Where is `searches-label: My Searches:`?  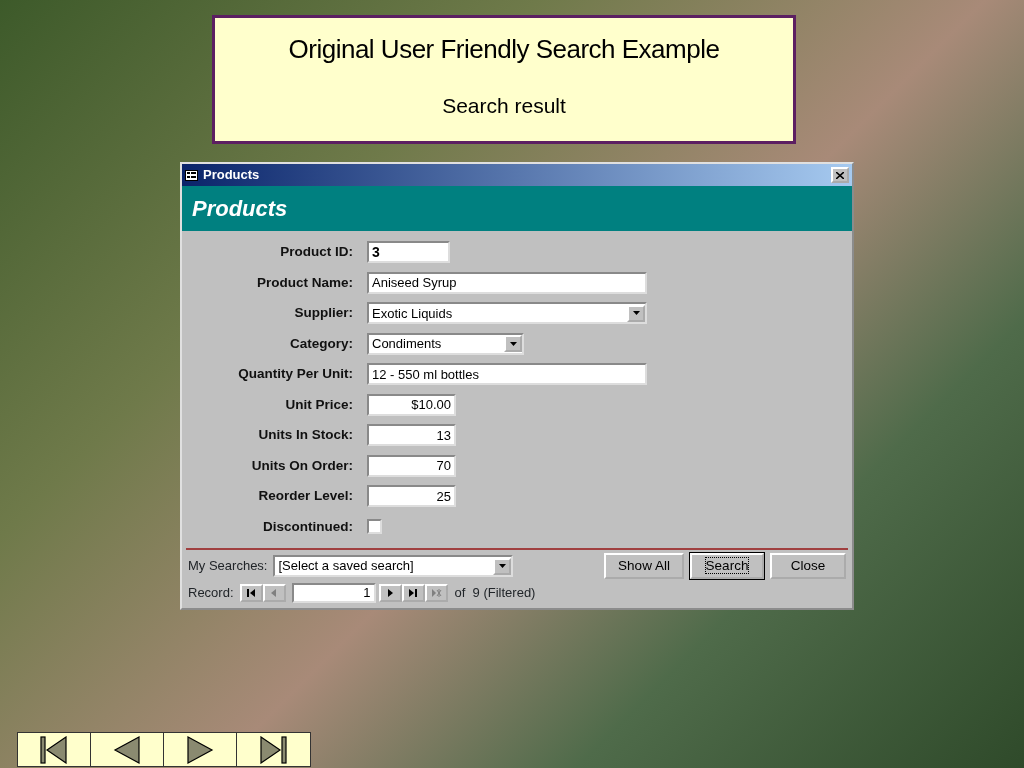 searches-label: My Searches: is located at coordinates (228, 566).